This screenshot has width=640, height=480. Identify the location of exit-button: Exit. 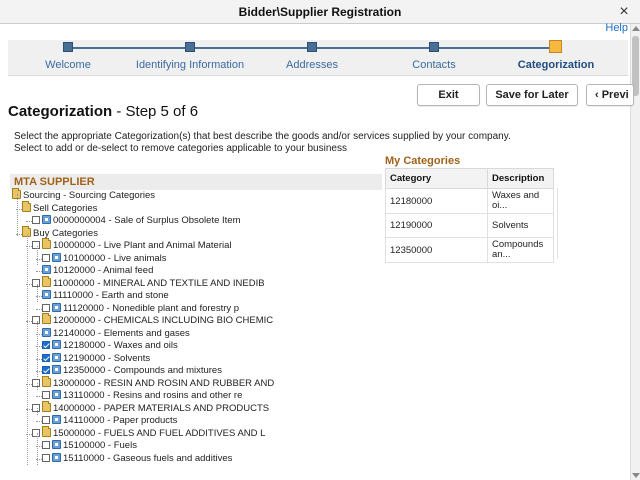
(448, 95).